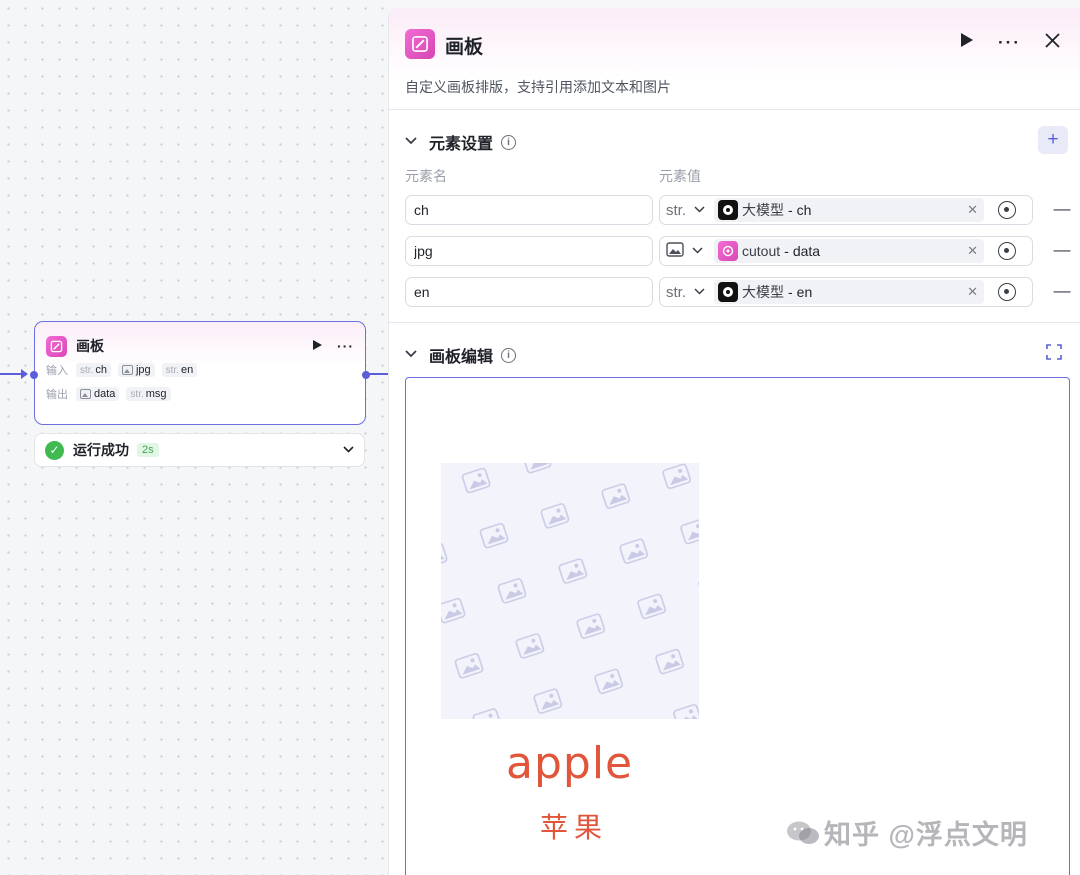  Describe the element at coordinates (179, 370) in the screenshot. I see `input-chip-en: str. en` at that location.